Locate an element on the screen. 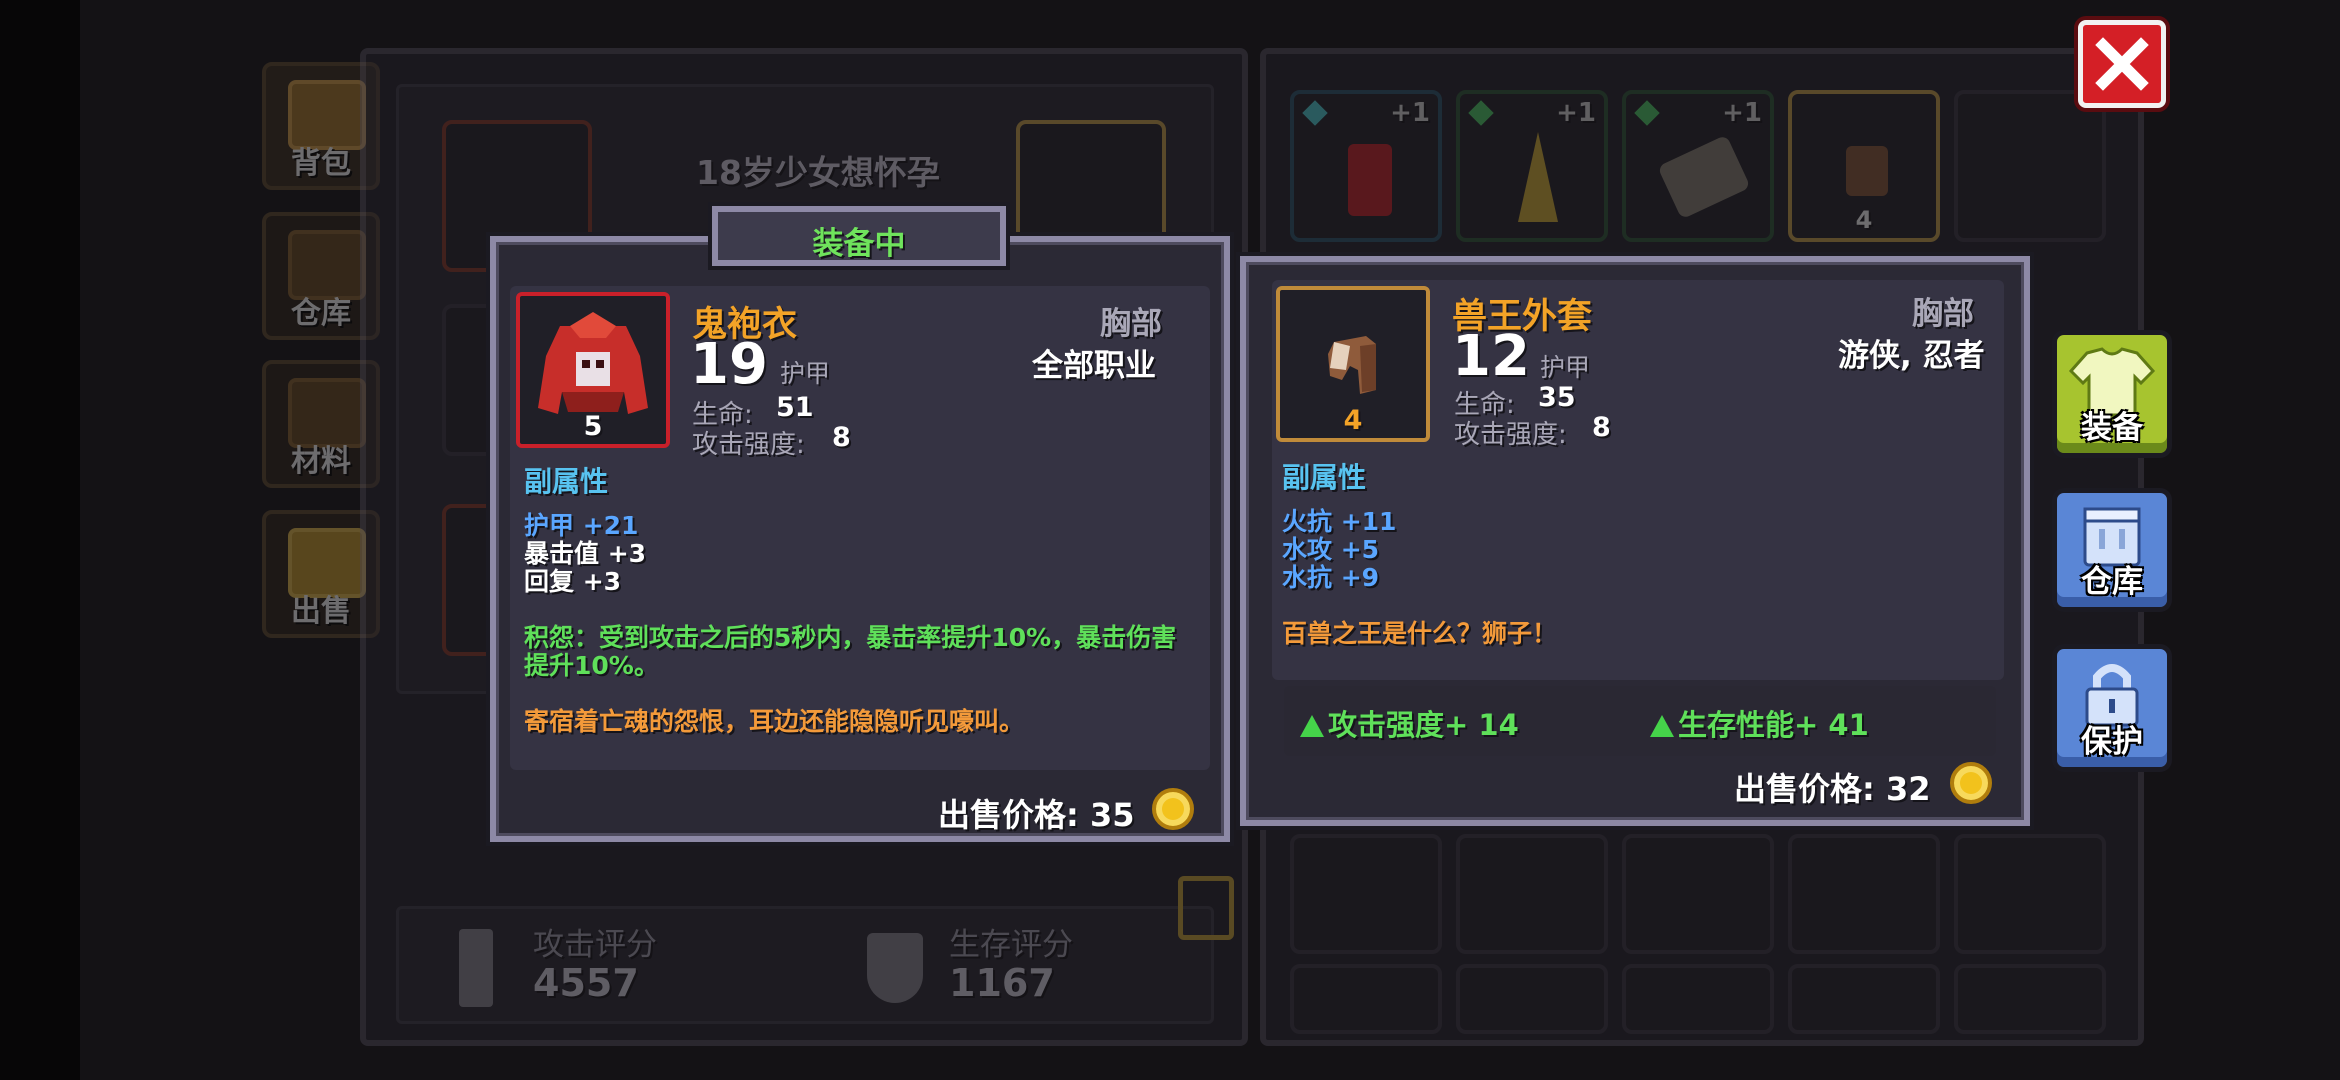 Image resolution: width=2340 pixels, height=1080 pixels. sword-icon is located at coordinates (476, 968).